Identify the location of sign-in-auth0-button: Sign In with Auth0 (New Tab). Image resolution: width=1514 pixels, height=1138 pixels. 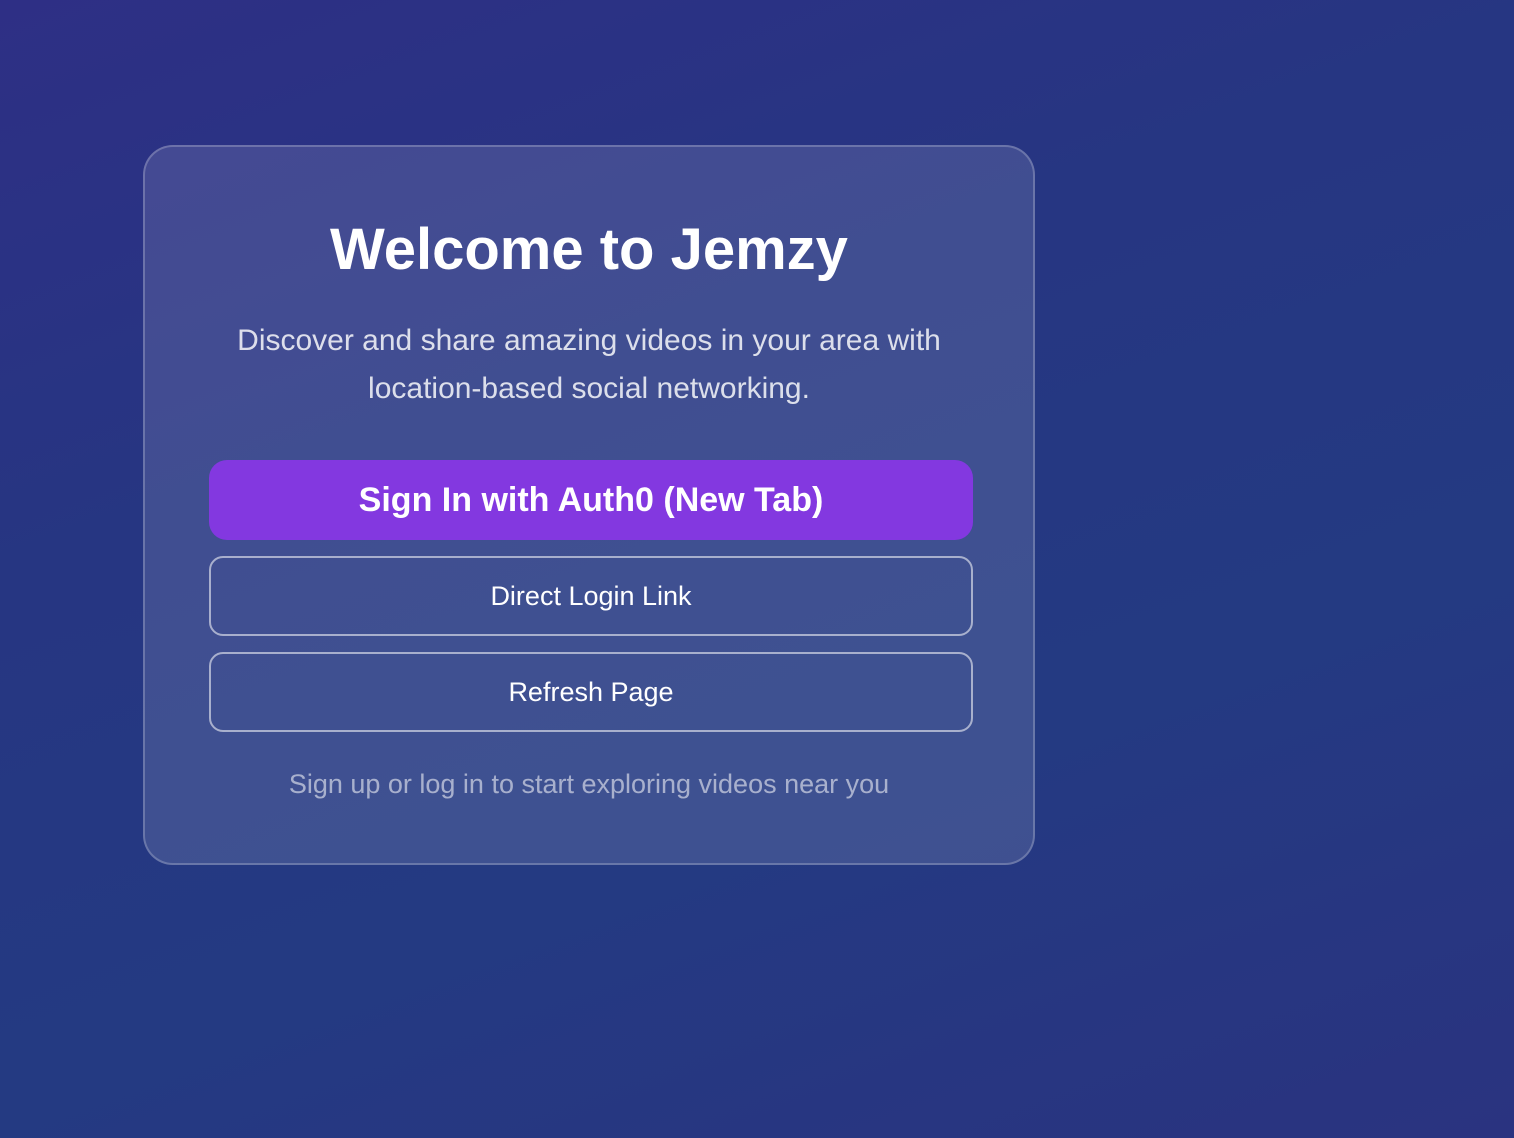
(591, 500).